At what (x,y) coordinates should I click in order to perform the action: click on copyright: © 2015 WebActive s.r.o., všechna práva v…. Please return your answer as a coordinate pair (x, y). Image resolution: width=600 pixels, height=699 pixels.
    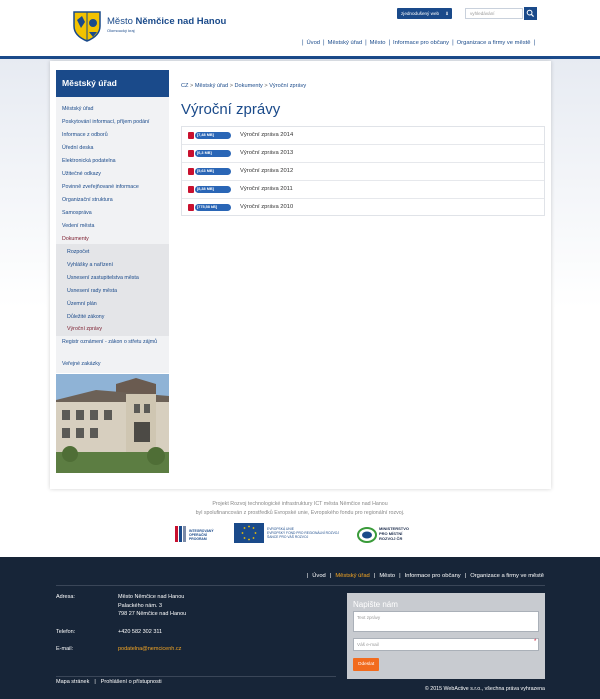
    Looking at the image, I should click on (484, 689).